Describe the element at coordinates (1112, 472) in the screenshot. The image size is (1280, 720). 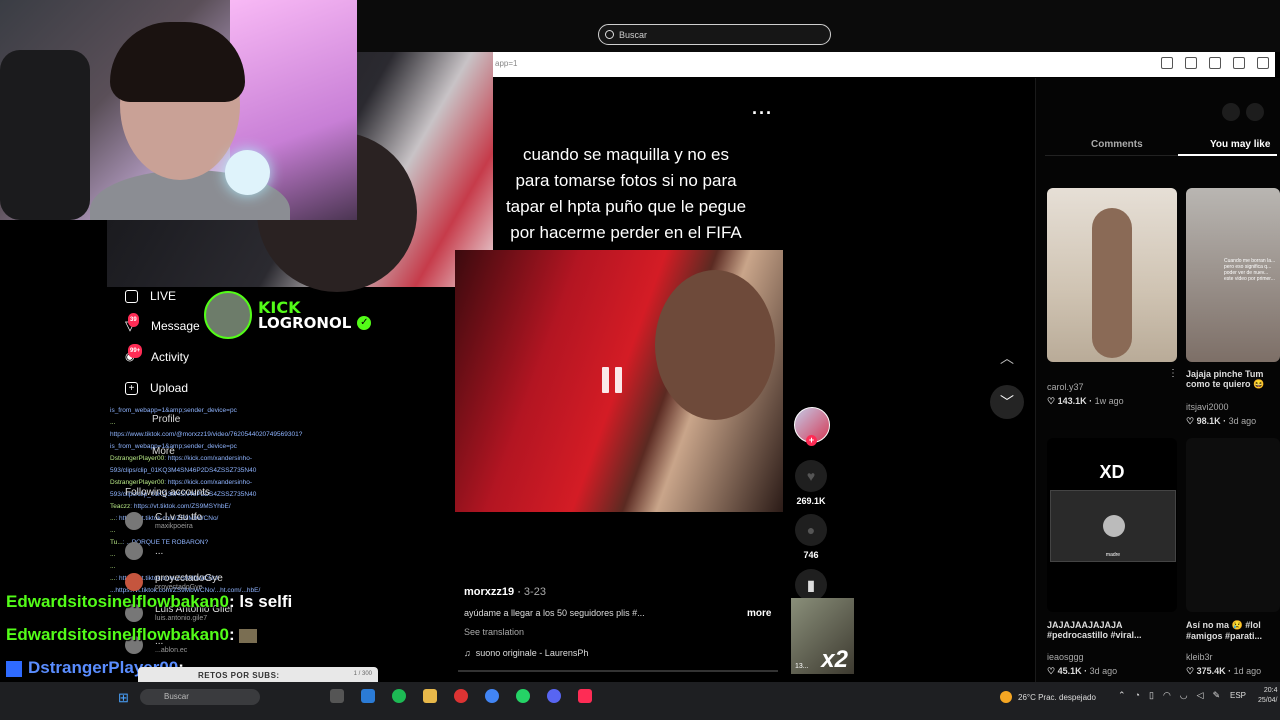
I see `card-thumb-text: XD` at that location.